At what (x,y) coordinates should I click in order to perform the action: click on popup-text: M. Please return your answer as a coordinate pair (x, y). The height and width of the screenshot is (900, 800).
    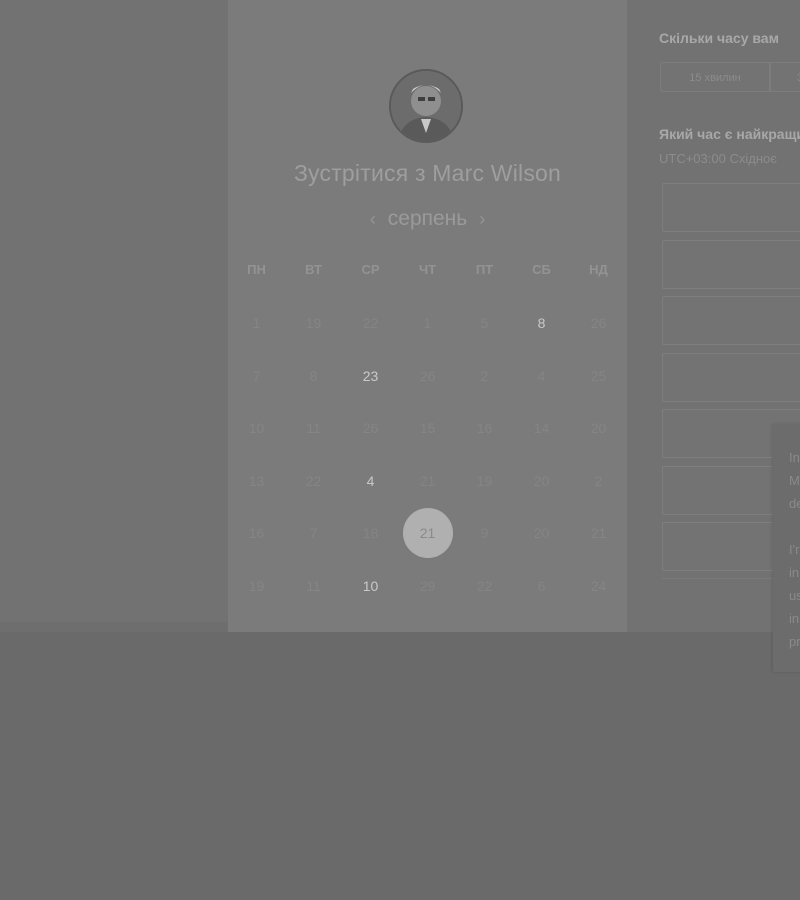
    Looking at the image, I should click on (794, 480).